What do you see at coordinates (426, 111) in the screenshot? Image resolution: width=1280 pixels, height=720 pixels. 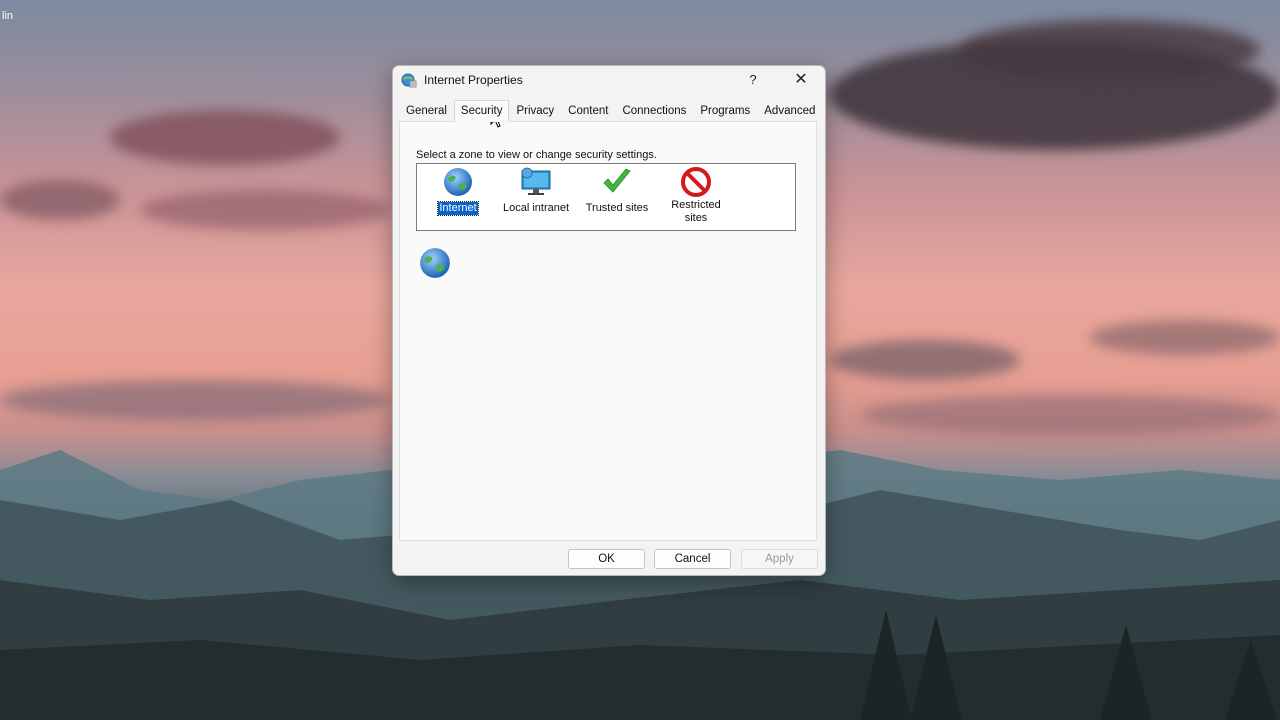 I see `tab-general: General` at bounding box center [426, 111].